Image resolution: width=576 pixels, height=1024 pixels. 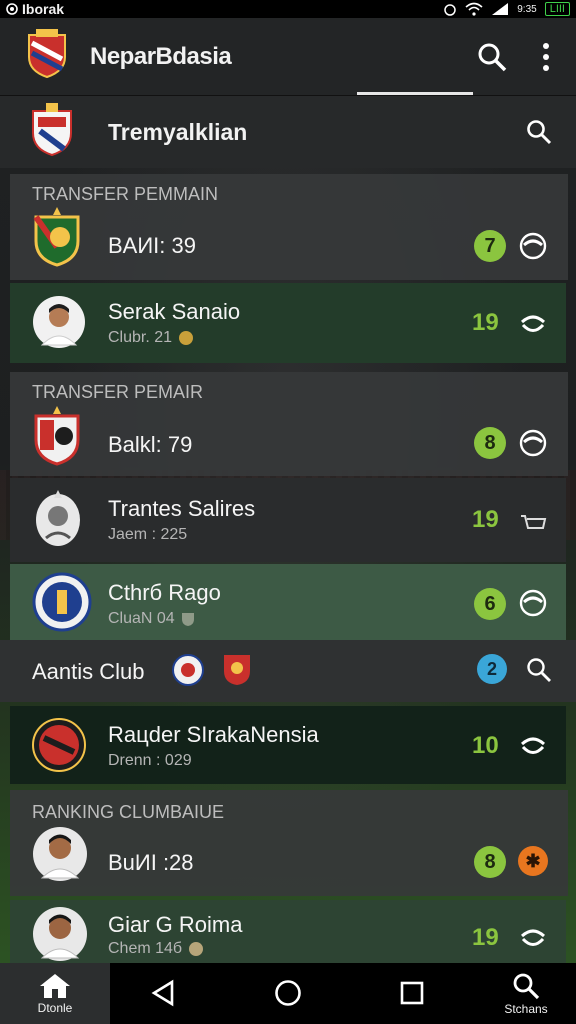 I want to click on row-text: Aantis Club, so click(x=88, y=672).